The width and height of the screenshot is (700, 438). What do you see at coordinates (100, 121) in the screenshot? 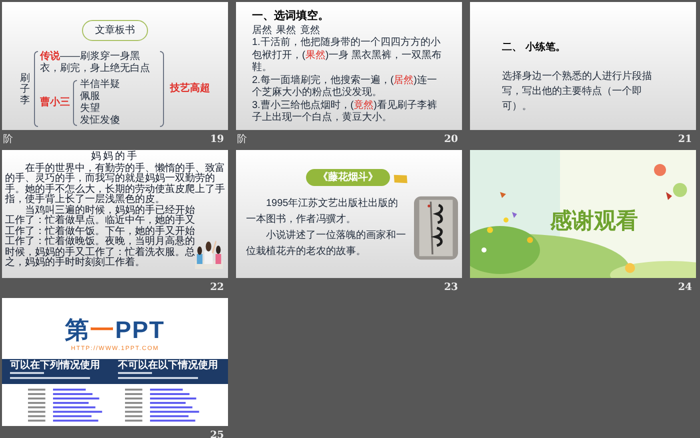
I see `reaction-text: 发怔发傻` at bounding box center [100, 121].